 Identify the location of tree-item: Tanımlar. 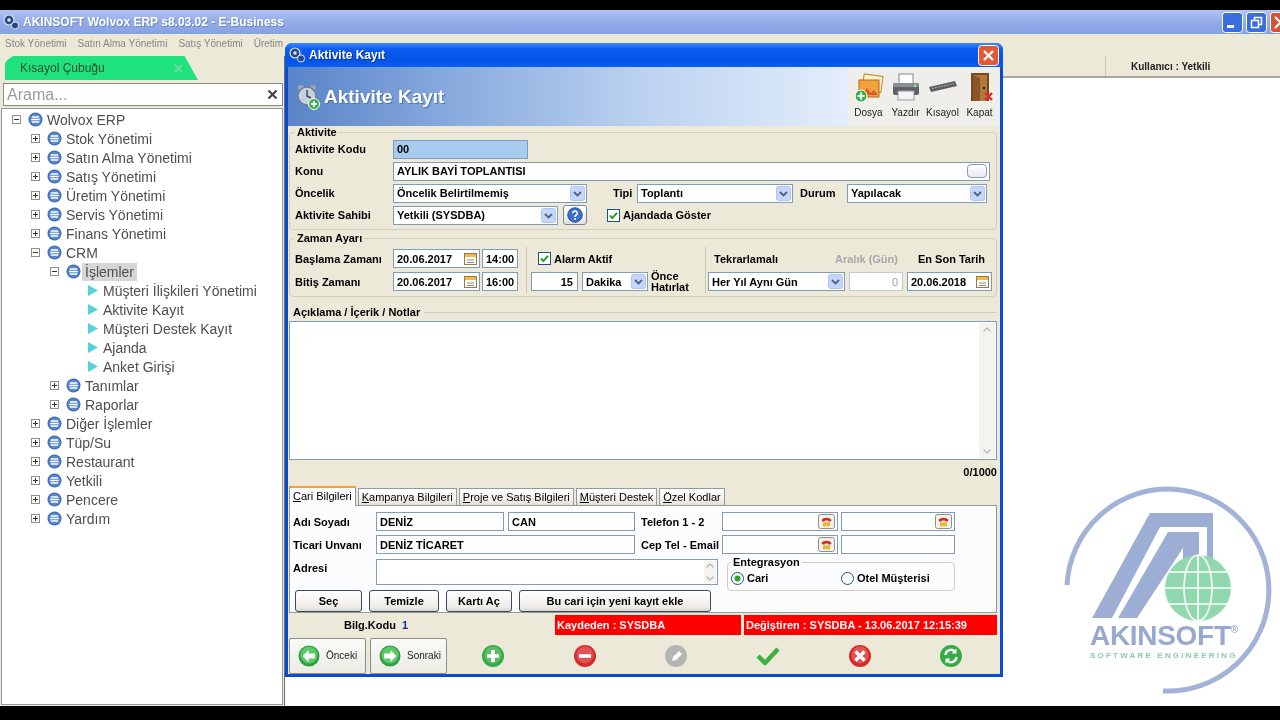
(112, 385).